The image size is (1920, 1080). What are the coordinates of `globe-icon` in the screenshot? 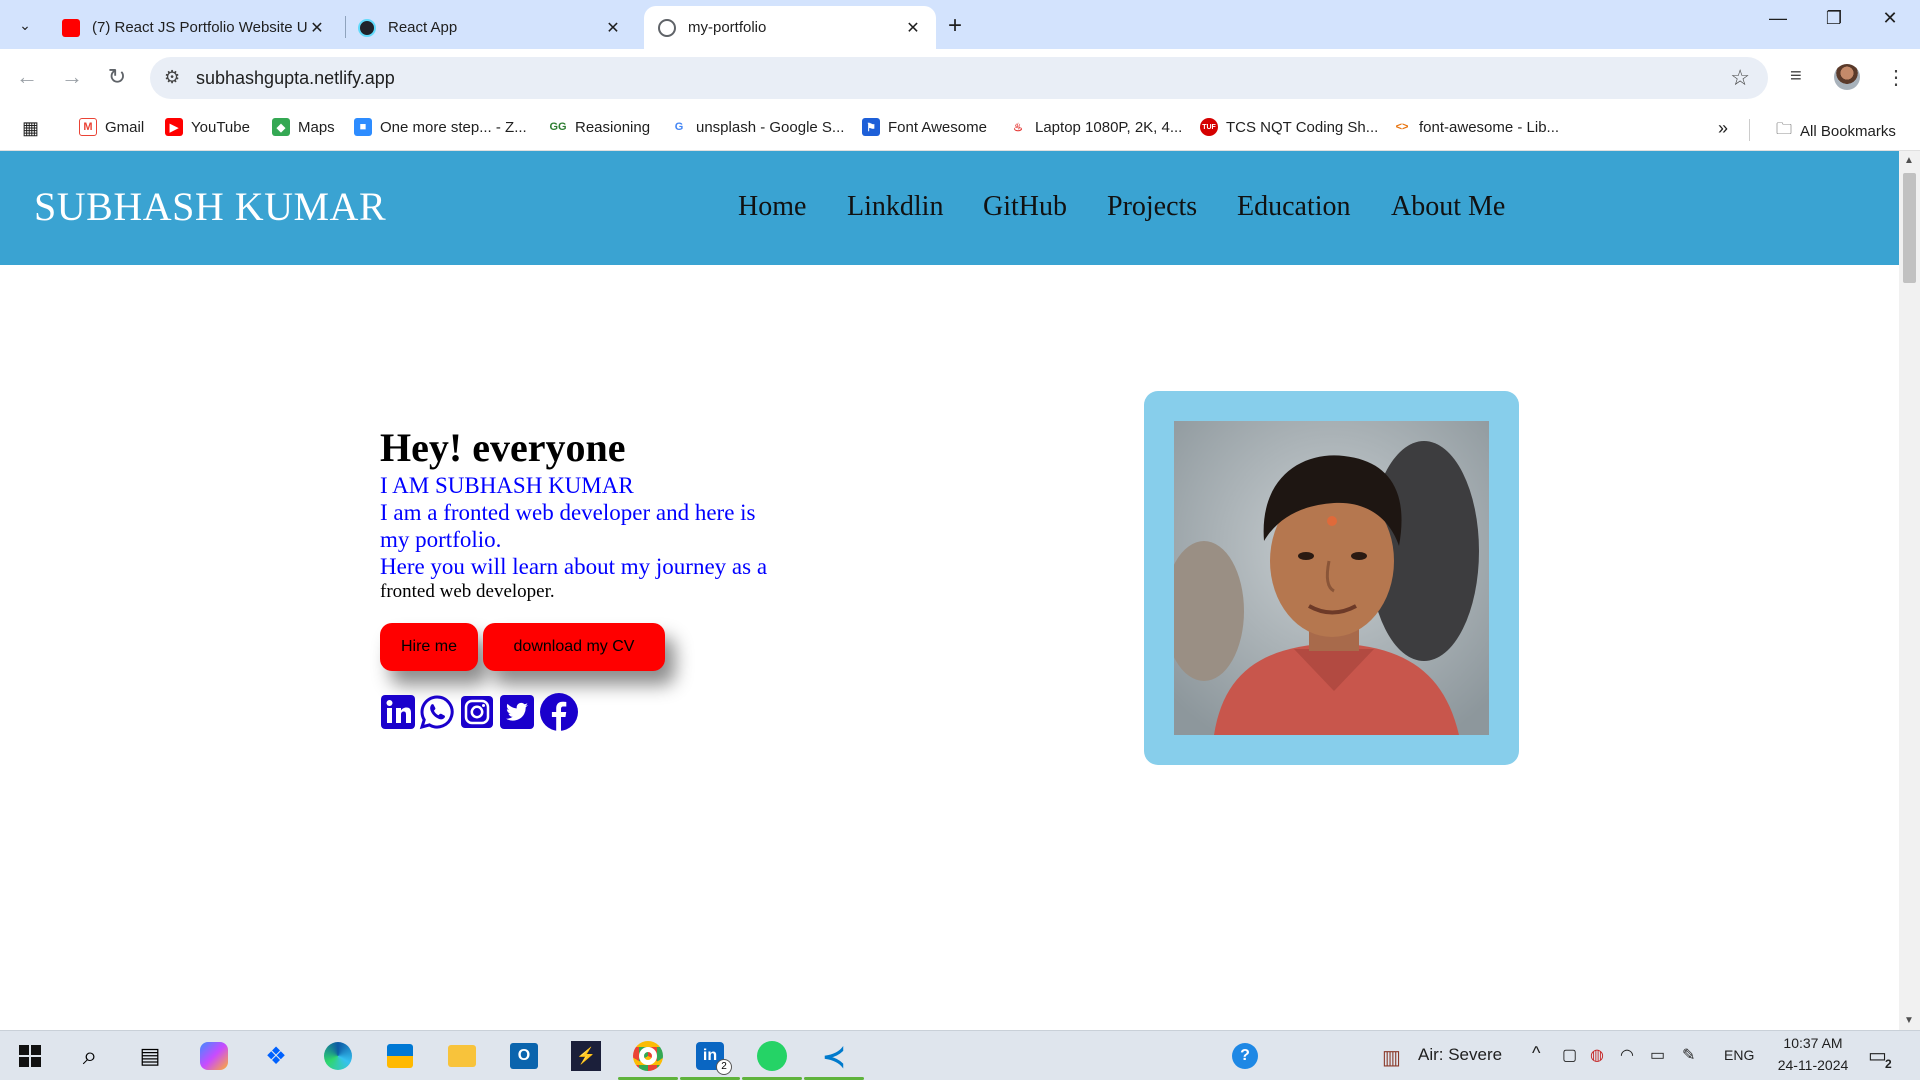 It's located at (667, 27).